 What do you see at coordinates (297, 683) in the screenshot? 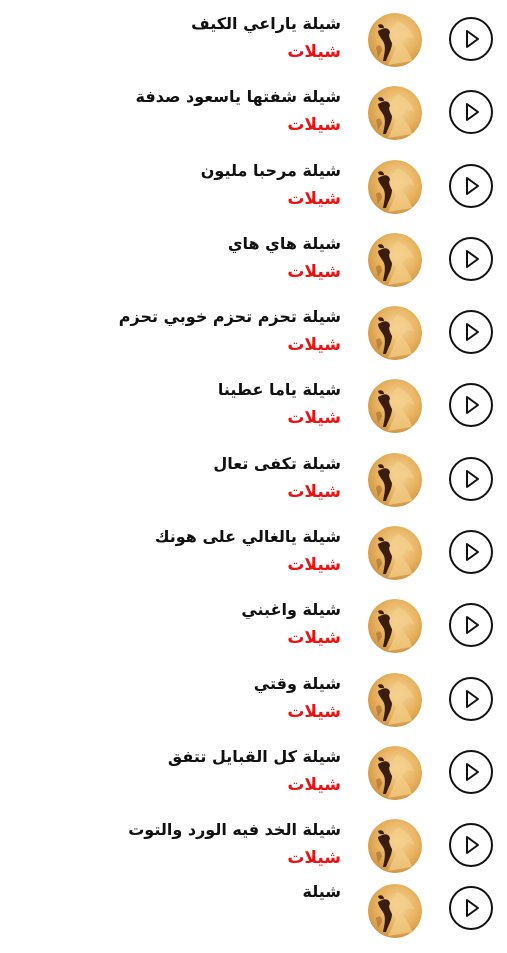
I see `song-title: شيلة وقتي` at bounding box center [297, 683].